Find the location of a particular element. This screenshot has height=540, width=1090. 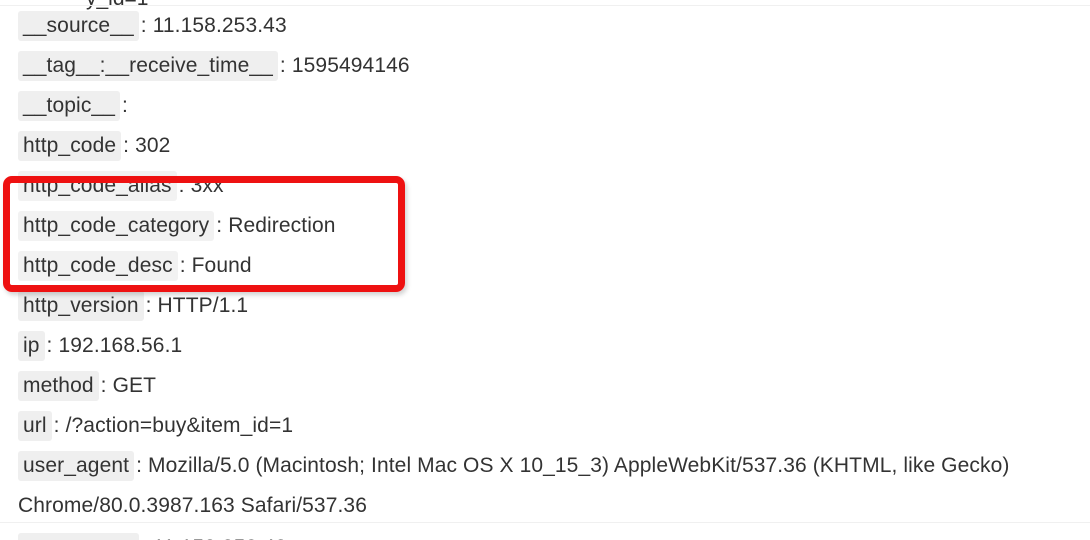

field-value: 302 is located at coordinates (152, 145).